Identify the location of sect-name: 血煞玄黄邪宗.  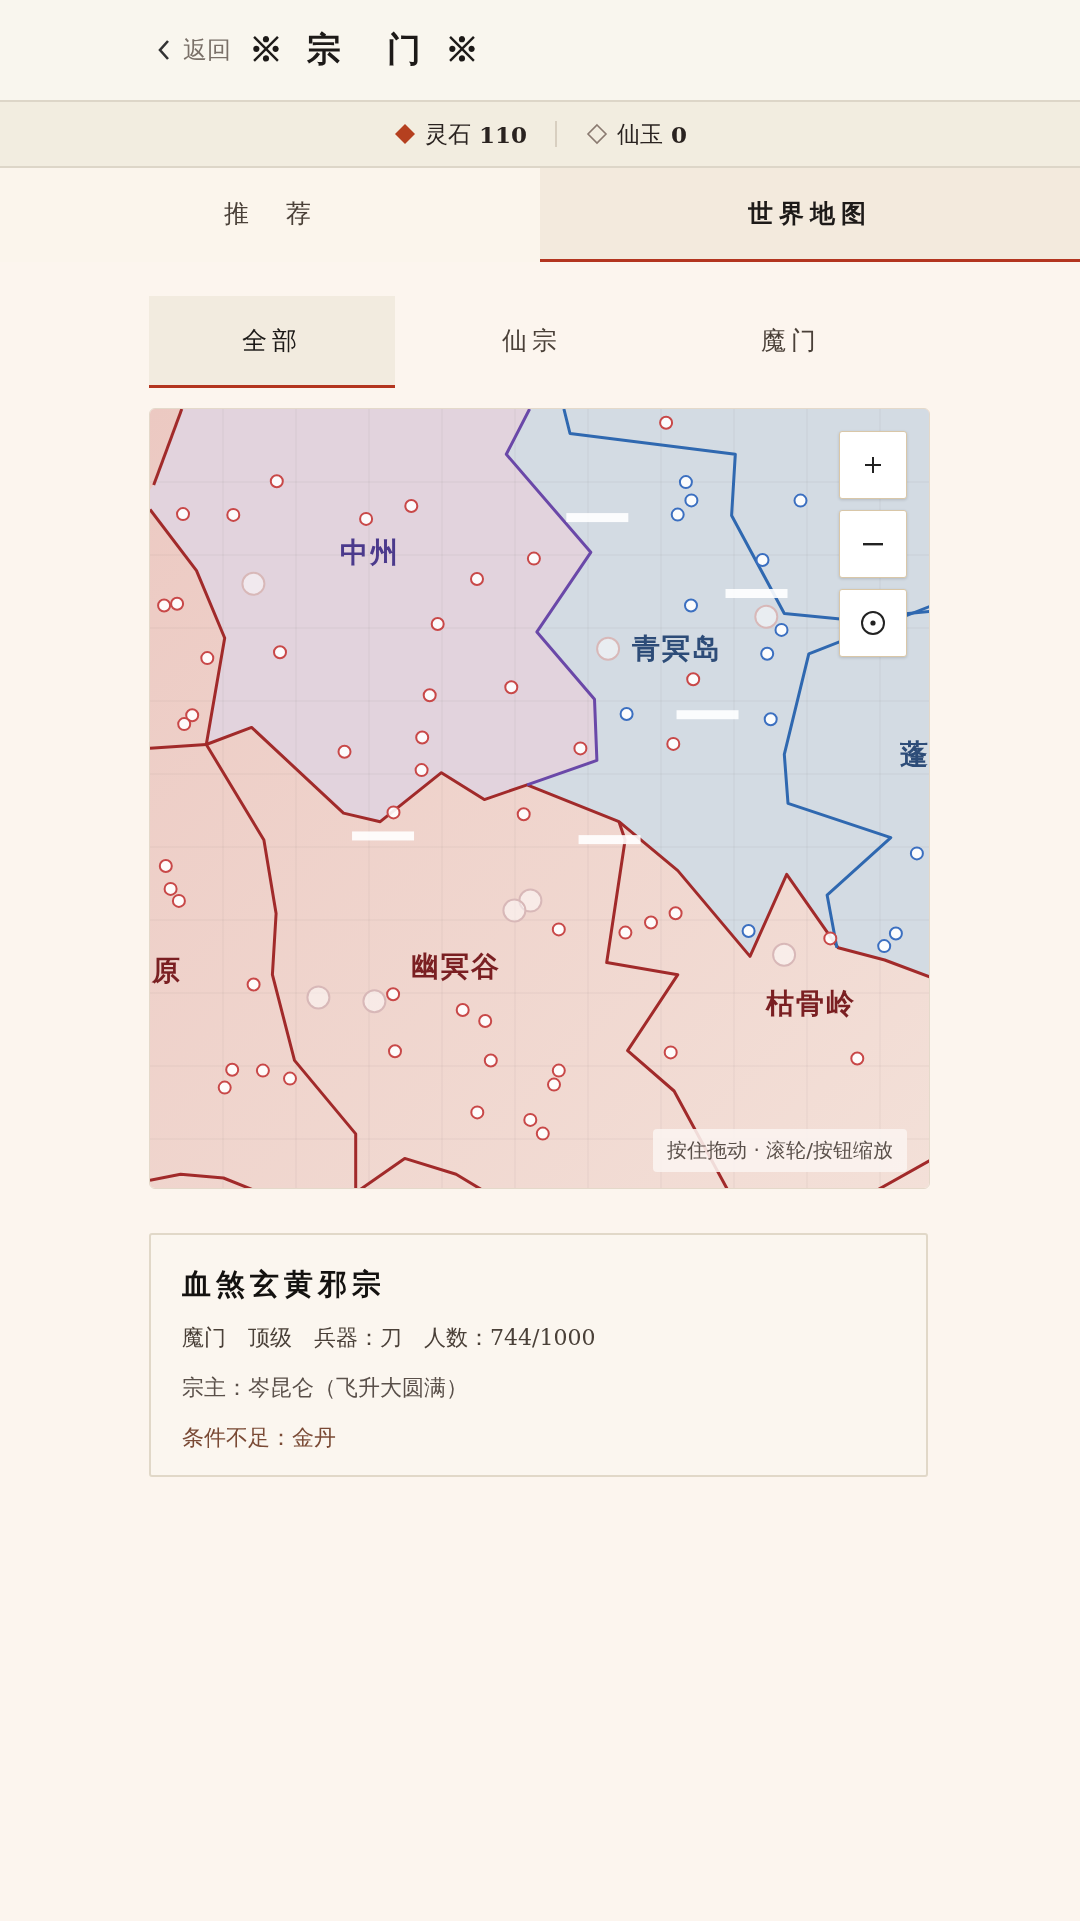
(284, 1284).